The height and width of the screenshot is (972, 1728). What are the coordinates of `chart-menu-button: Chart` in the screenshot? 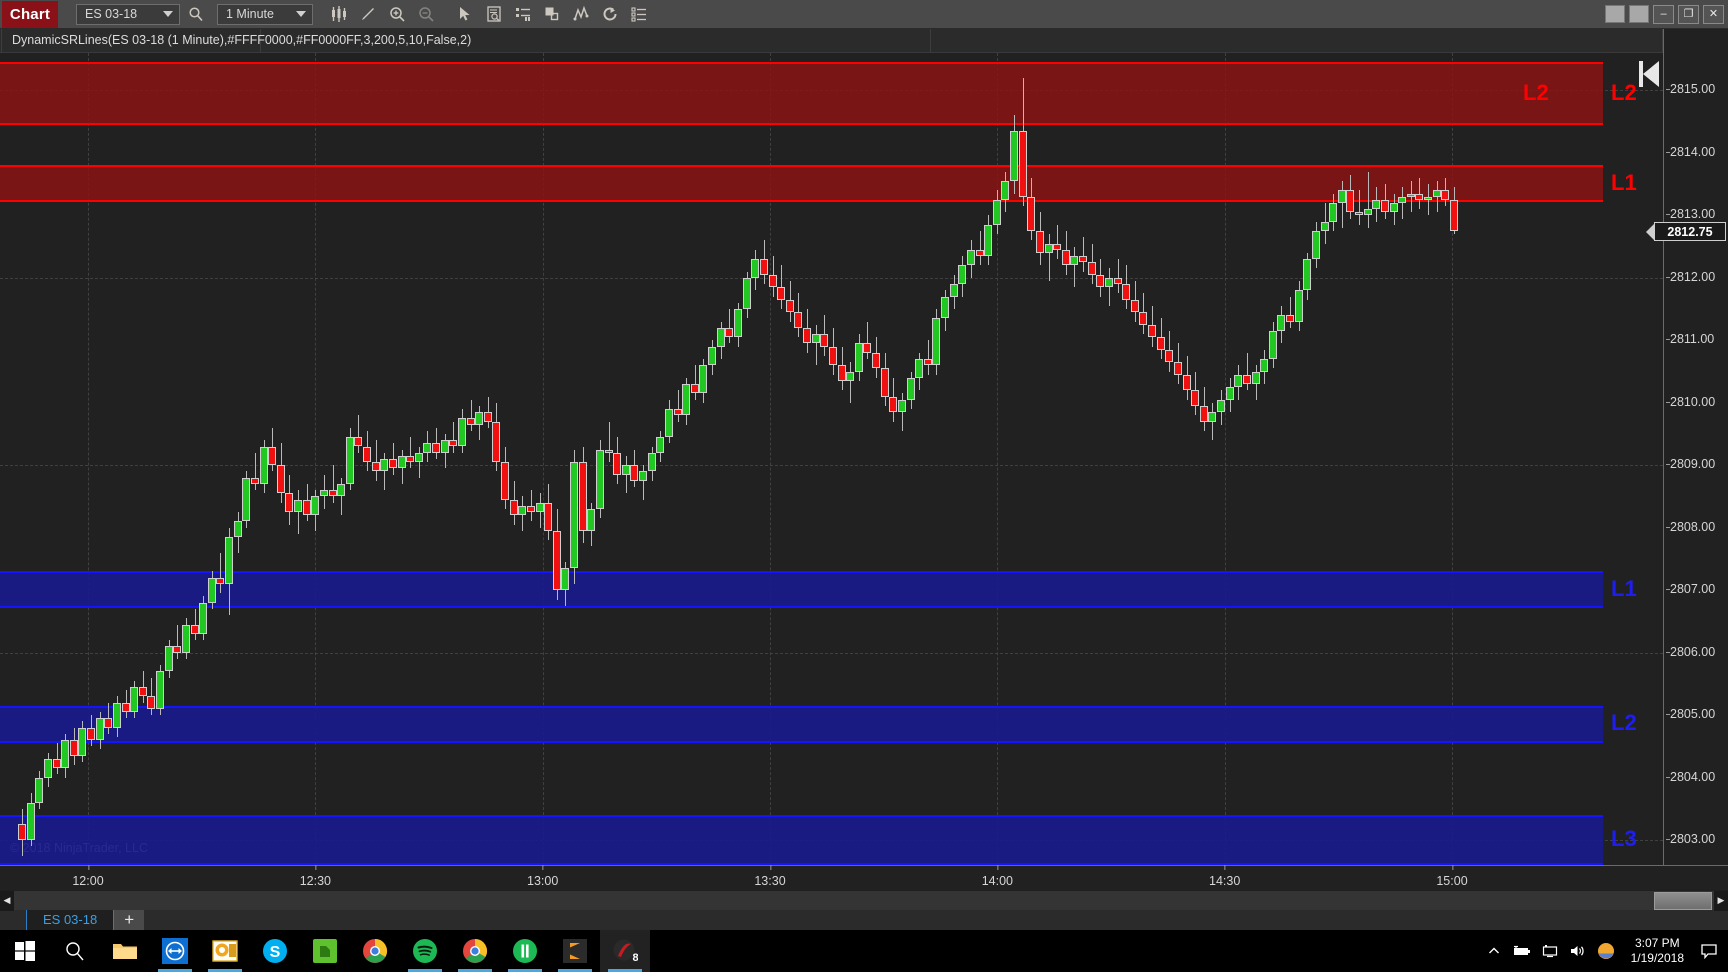 It's located at (30, 14).